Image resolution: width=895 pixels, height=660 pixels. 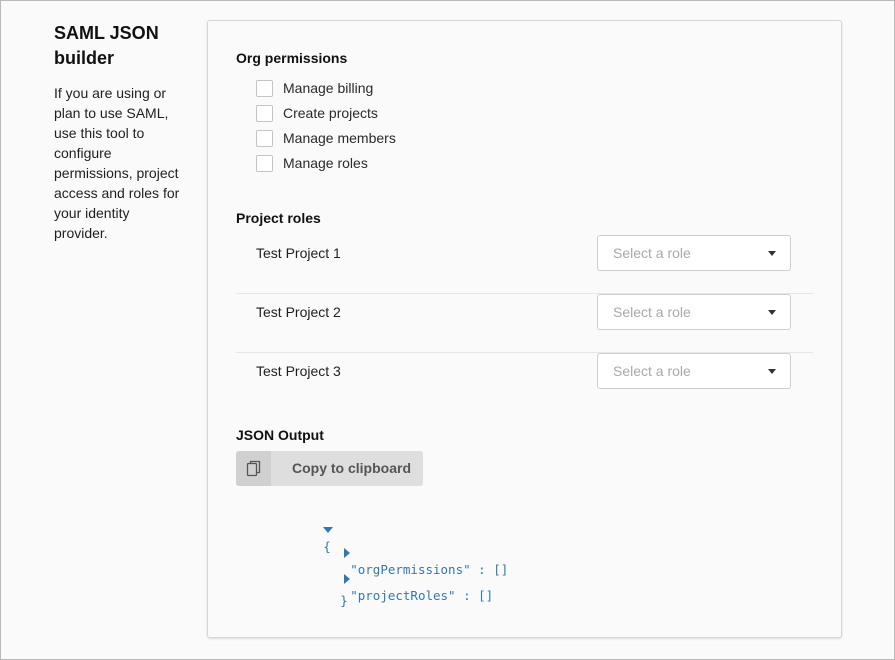 I want to click on json-close-line: }, so click(x=314, y=591).